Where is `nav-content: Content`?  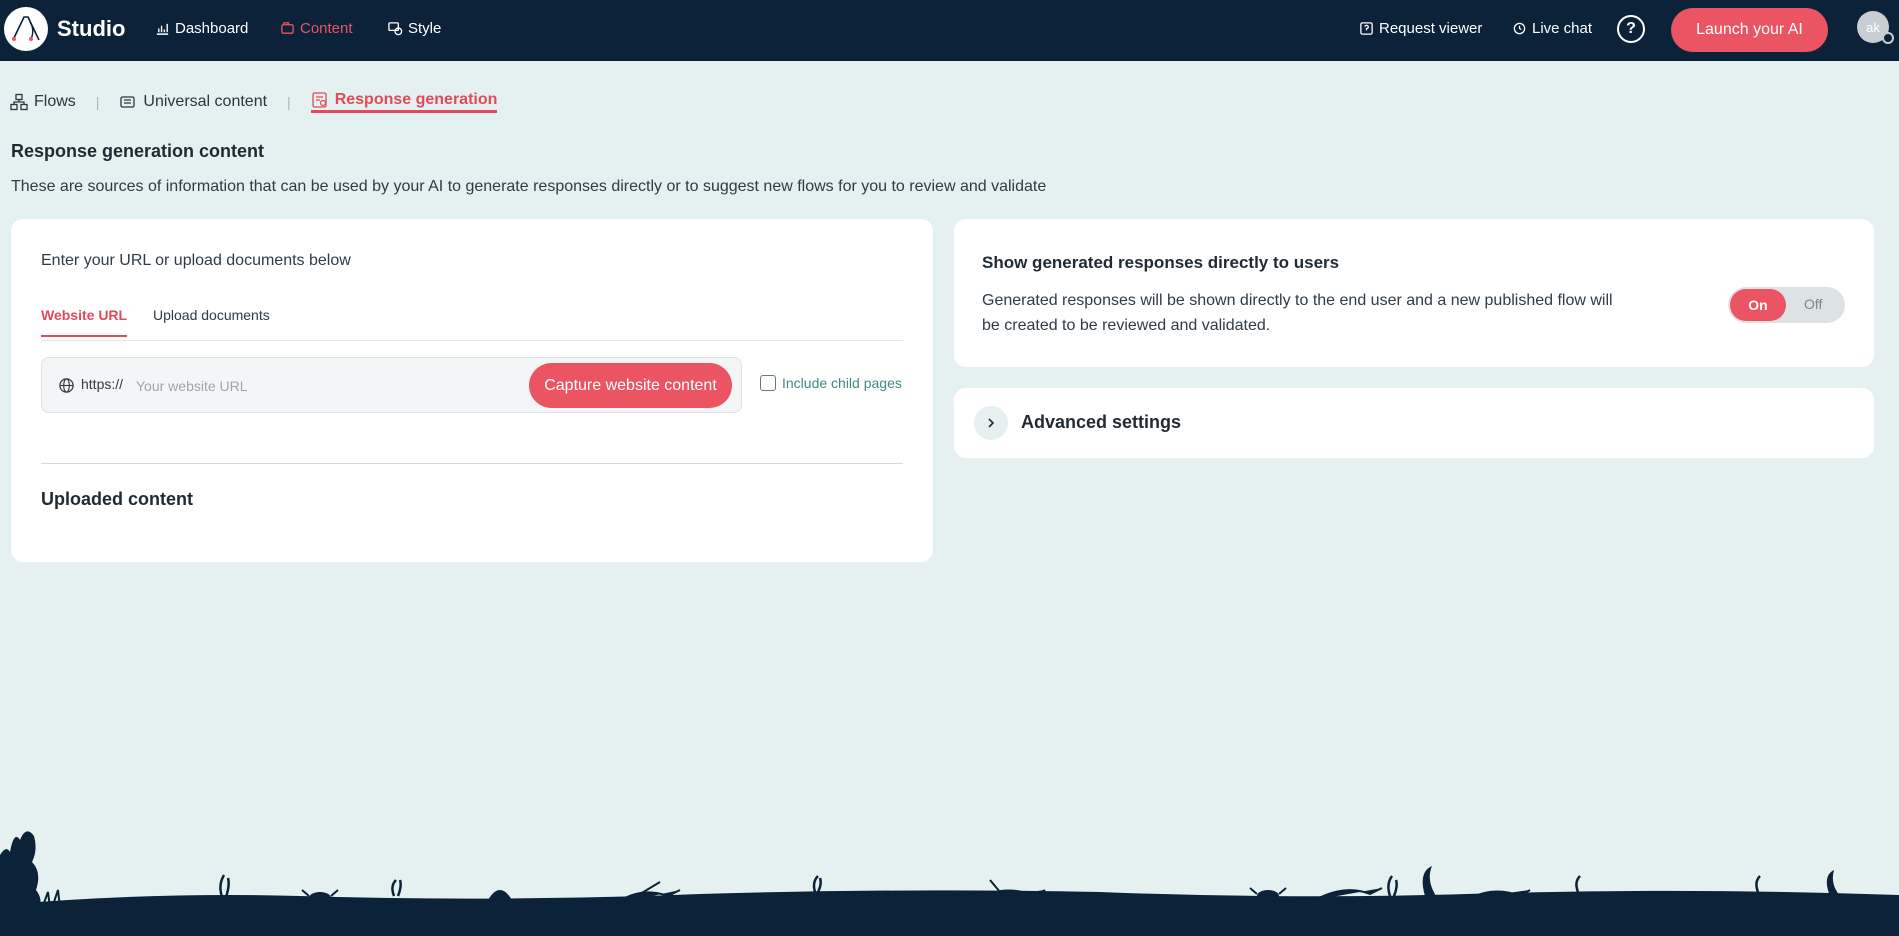 nav-content: Content is located at coordinates (316, 28).